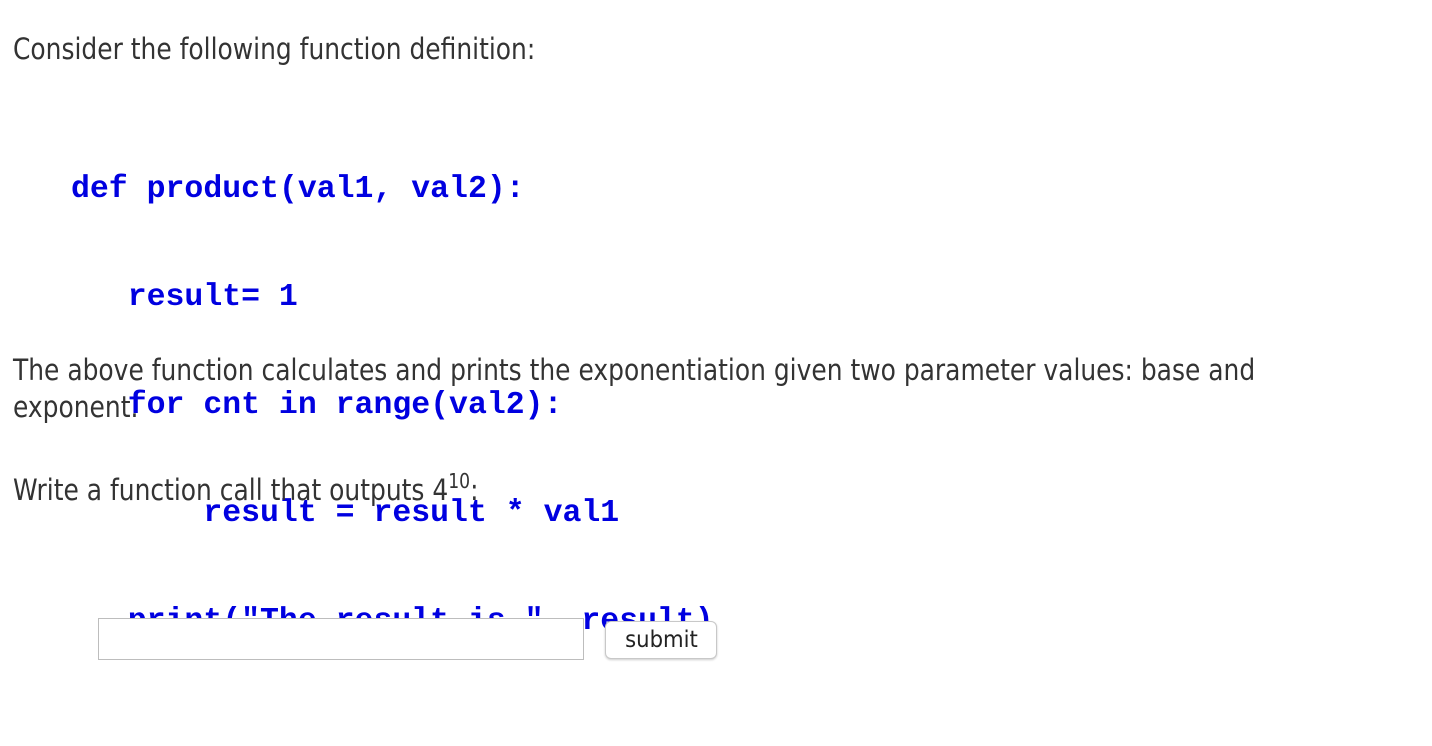  What do you see at coordinates (298, 189) in the screenshot?
I see `code-line: def product(val1, val2):` at bounding box center [298, 189].